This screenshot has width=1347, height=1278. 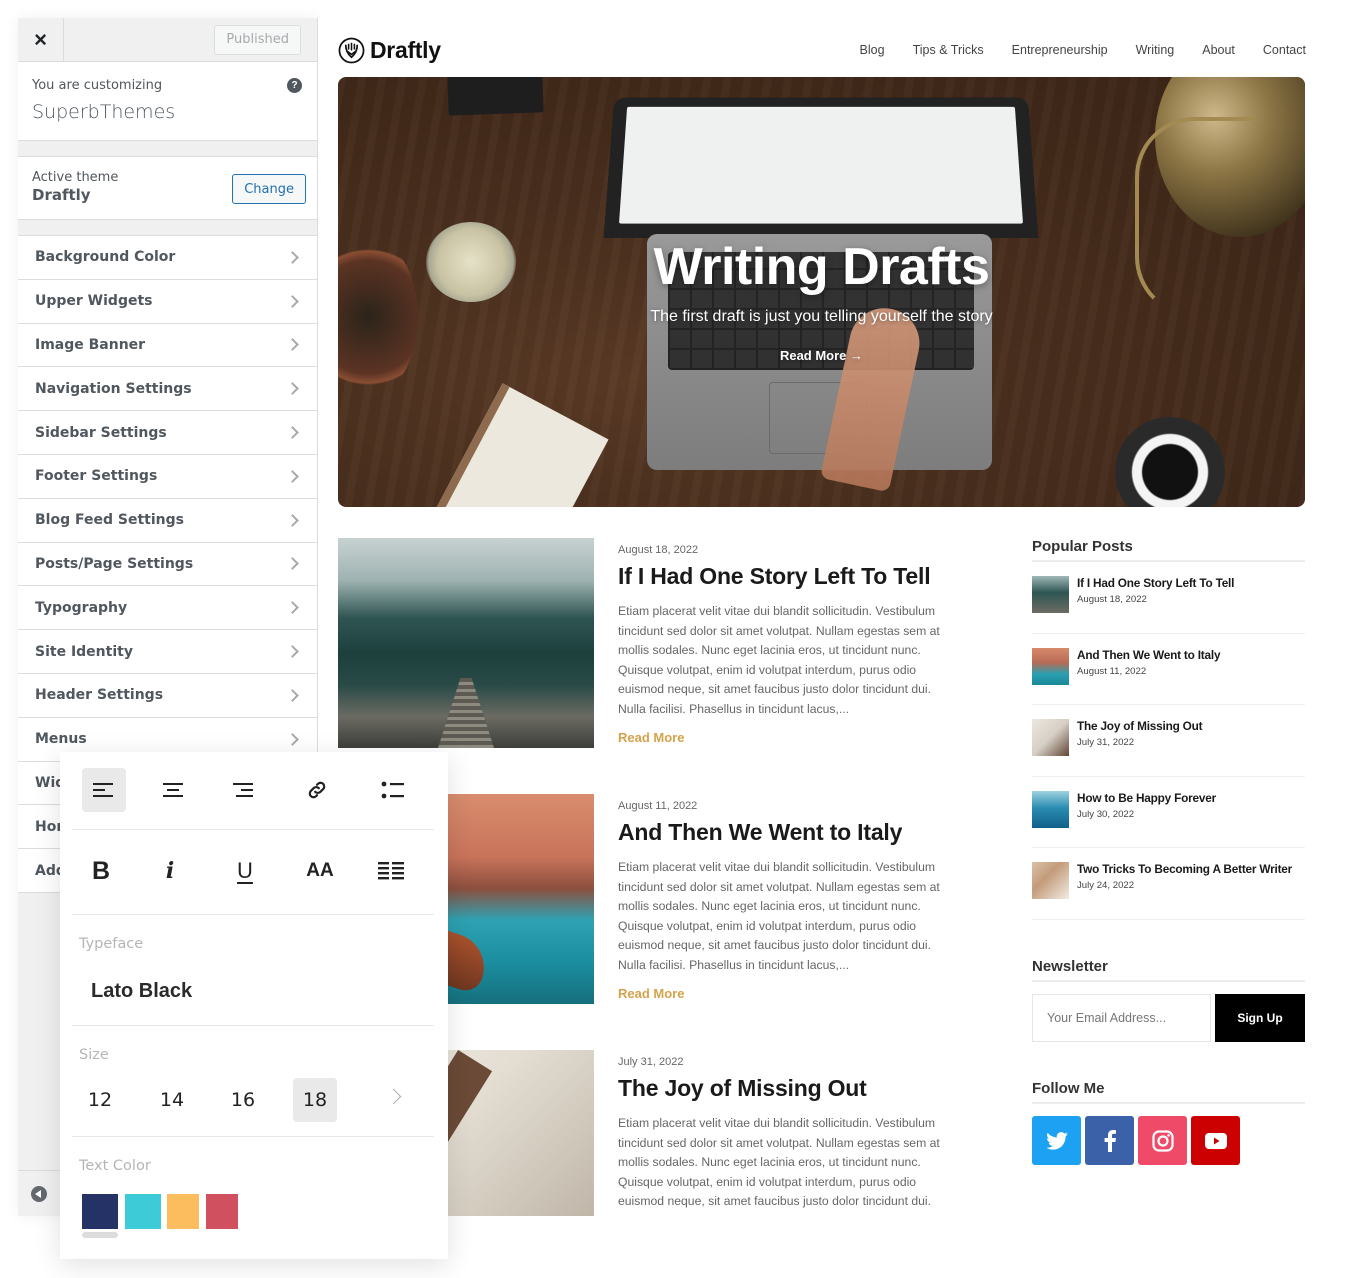 What do you see at coordinates (821, 165) in the screenshot?
I see `laptop-display` at bounding box center [821, 165].